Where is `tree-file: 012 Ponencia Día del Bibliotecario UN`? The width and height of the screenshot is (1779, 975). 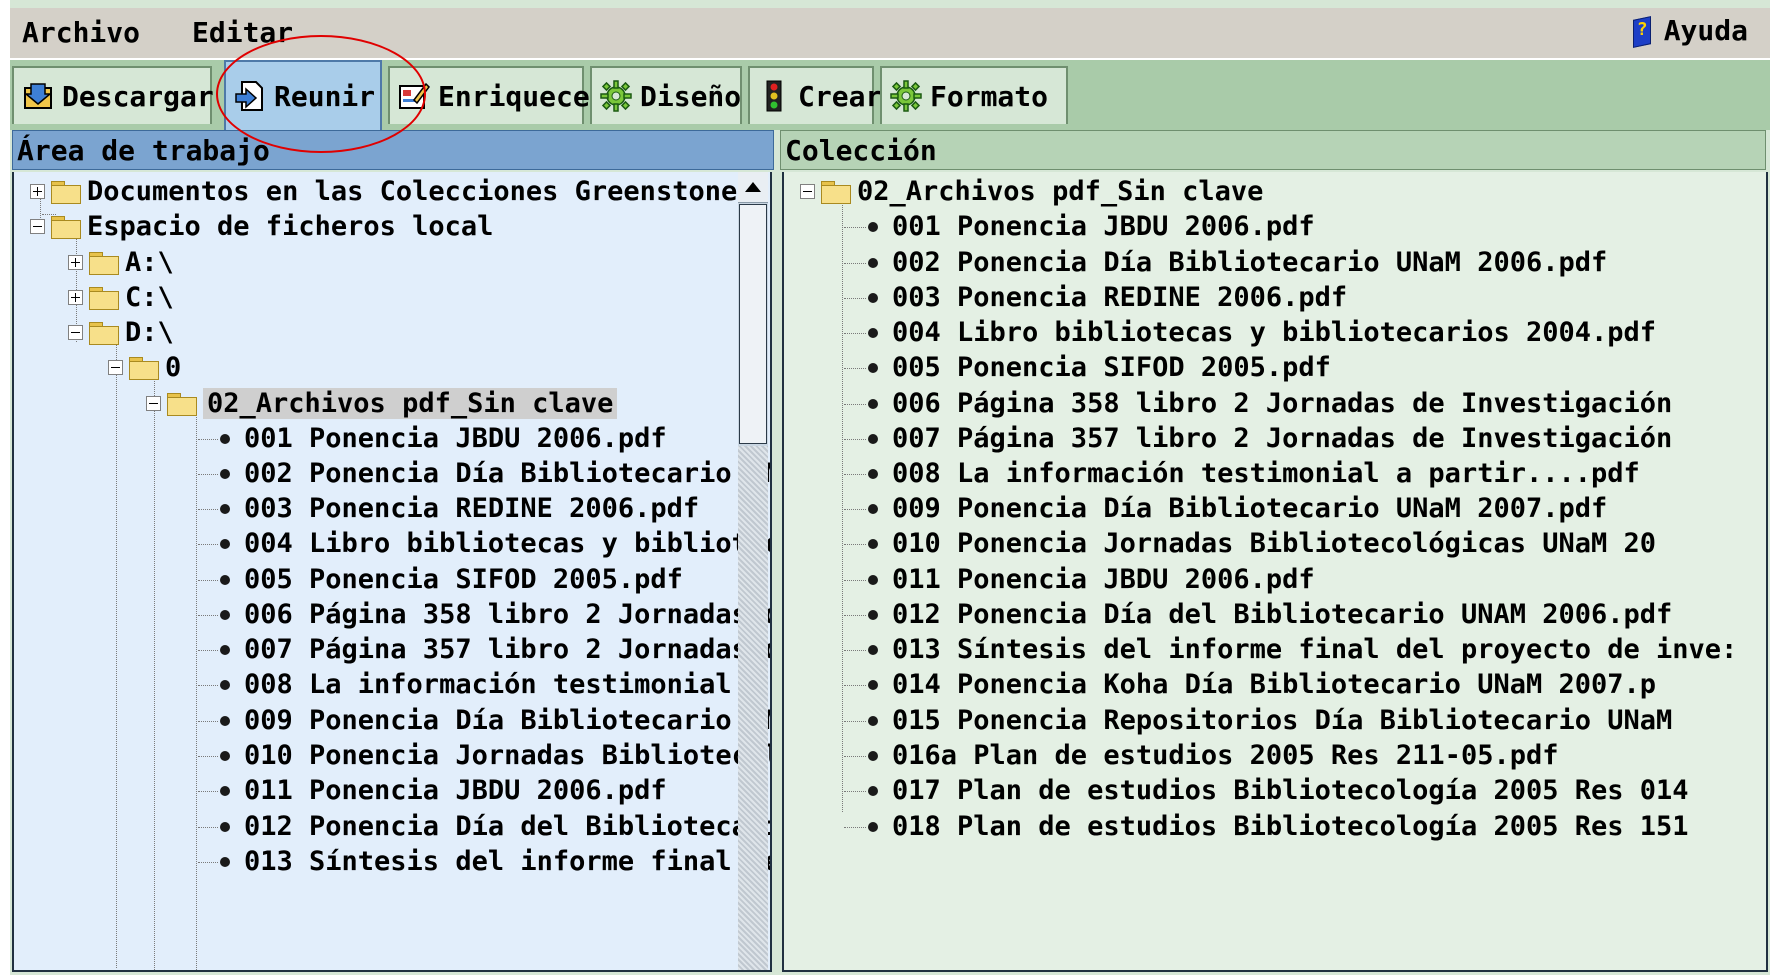
tree-file: 012 Ponencia Día del Bibliotecario UN is located at coordinates (495, 826).